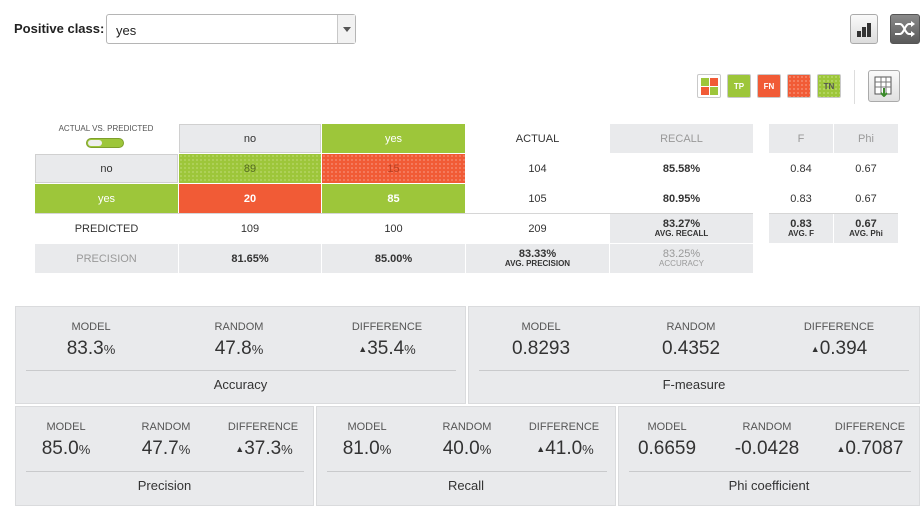  What do you see at coordinates (106, 198) in the screenshot?
I see `row-header-yes: yes` at bounding box center [106, 198].